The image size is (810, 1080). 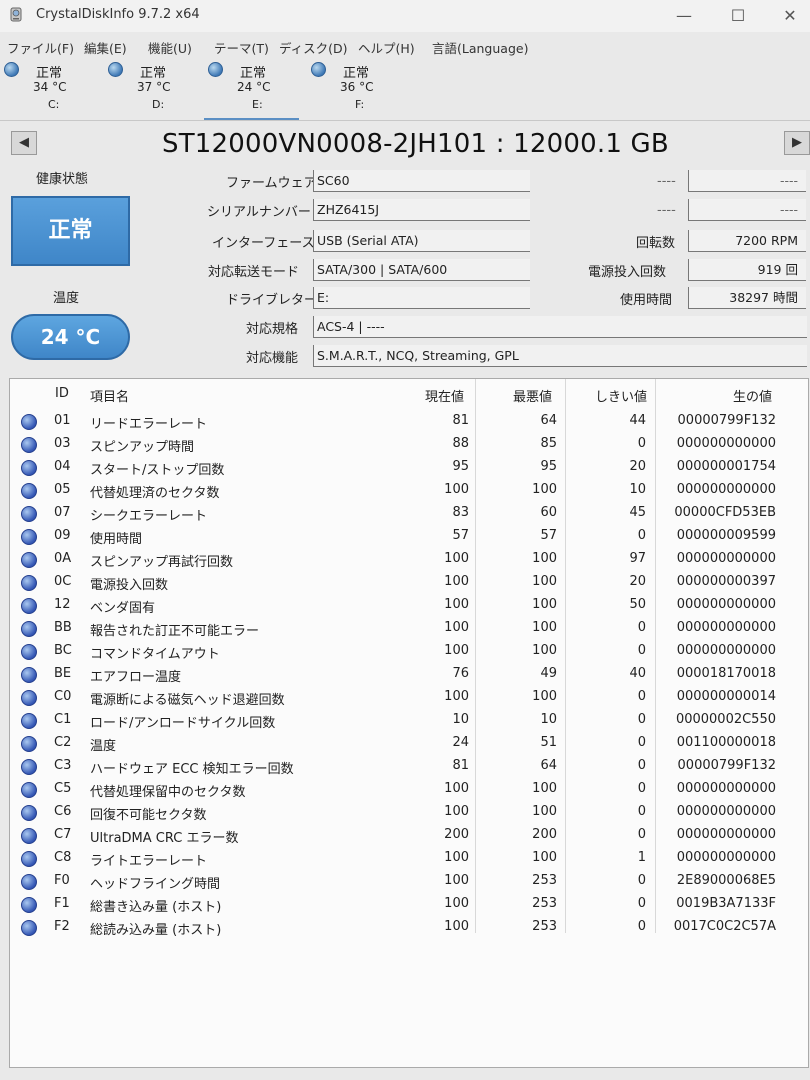 I want to click on table-row: 0C 電源投入回数 100 100 20 000000000397, so click(x=409, y=582).